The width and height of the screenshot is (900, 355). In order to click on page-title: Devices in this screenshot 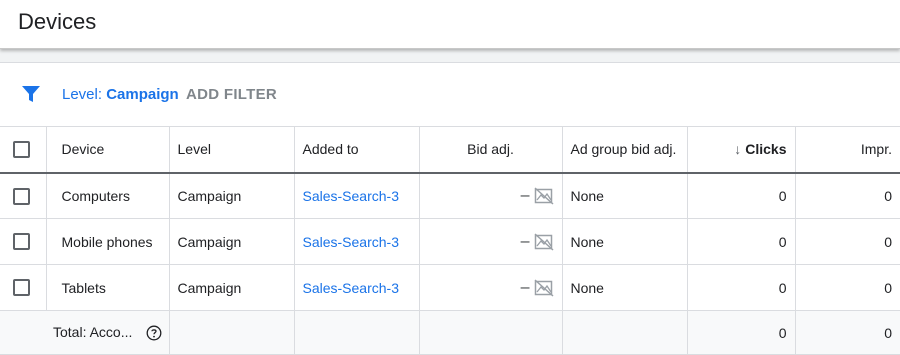, I will do `click(57, 21)`.